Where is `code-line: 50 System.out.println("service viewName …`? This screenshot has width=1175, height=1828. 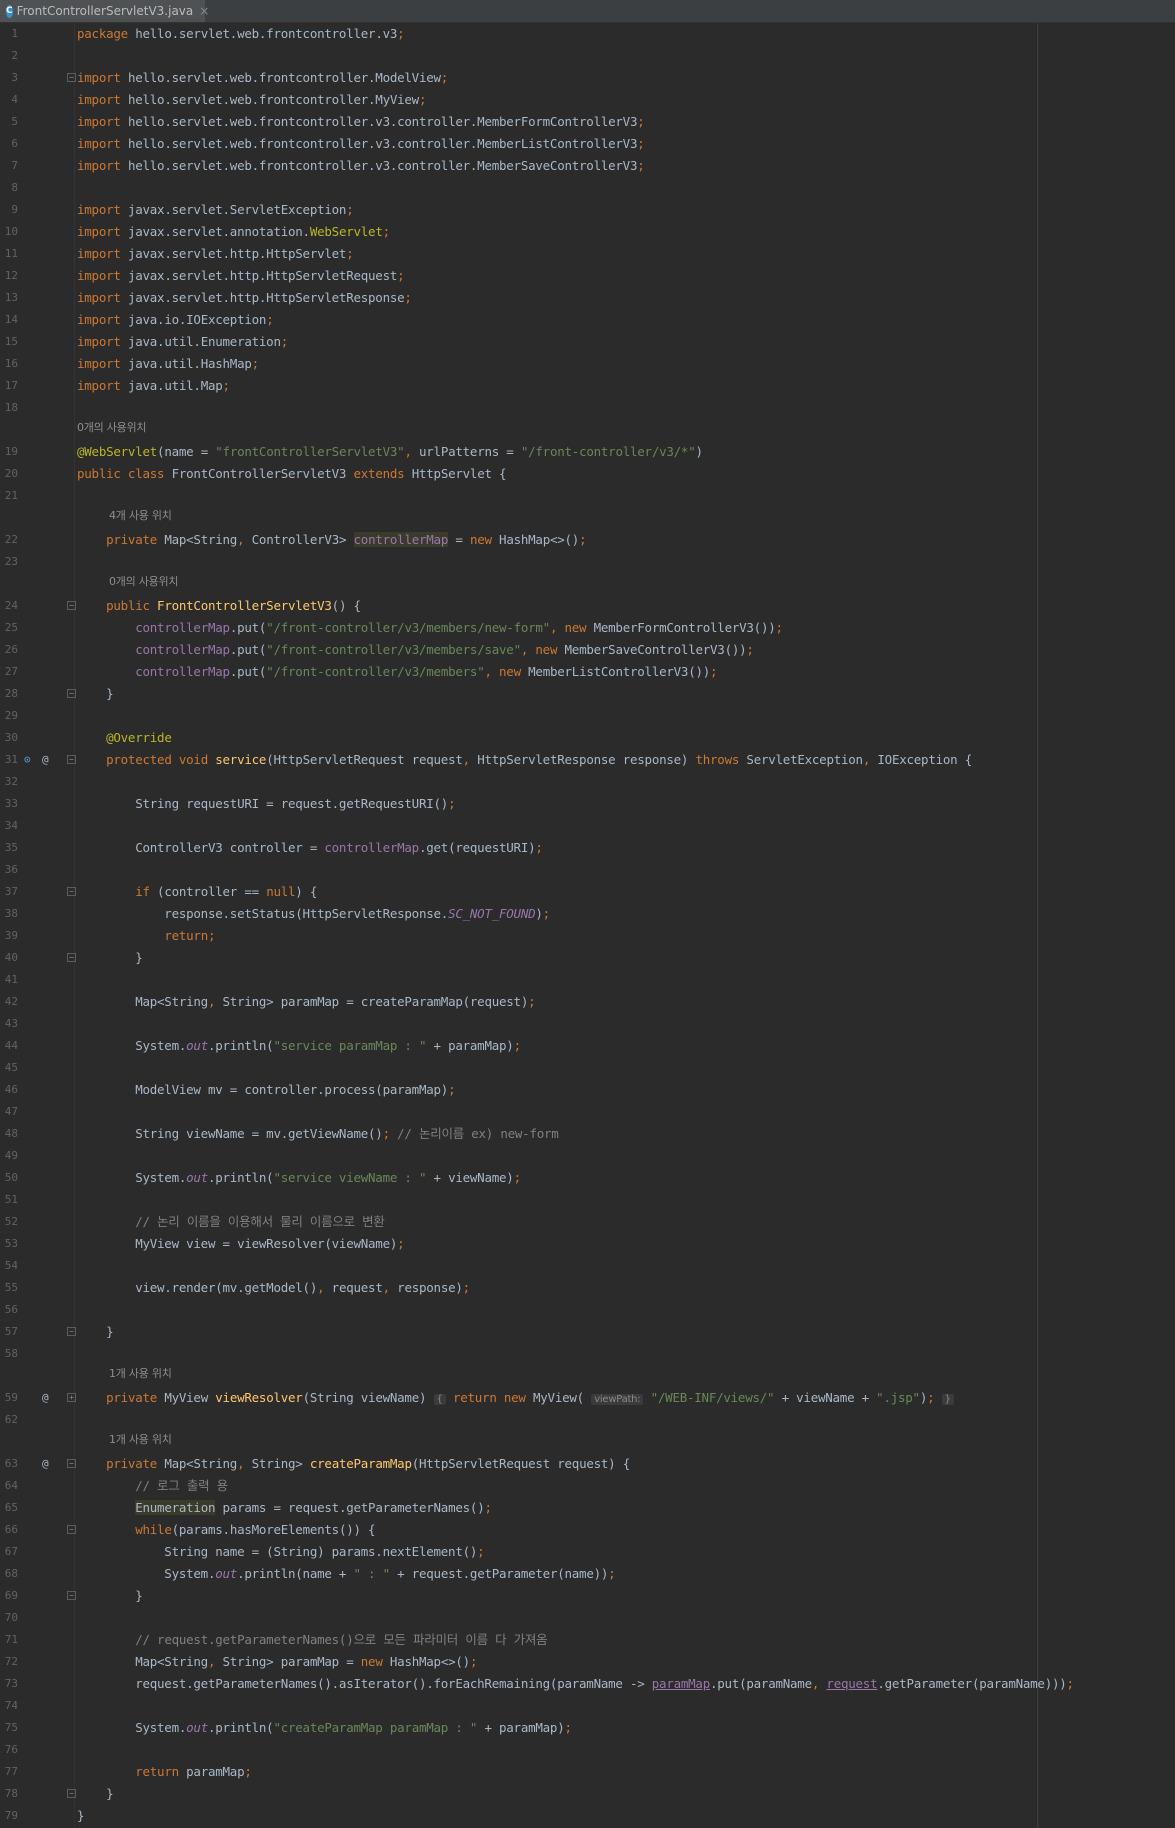
code-line: 50 System.out.println("service viewName … is located at coordinates (587, 1178).